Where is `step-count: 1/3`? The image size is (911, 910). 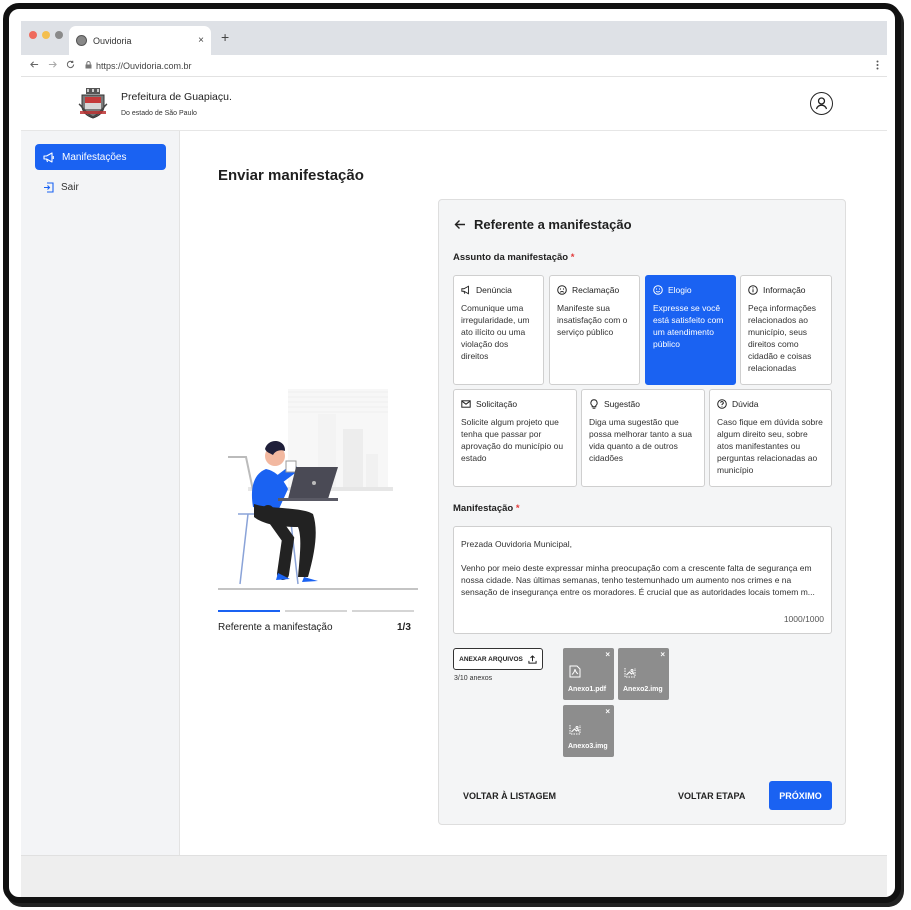
step-count: 1/3 is located at coordinates (404, 627).